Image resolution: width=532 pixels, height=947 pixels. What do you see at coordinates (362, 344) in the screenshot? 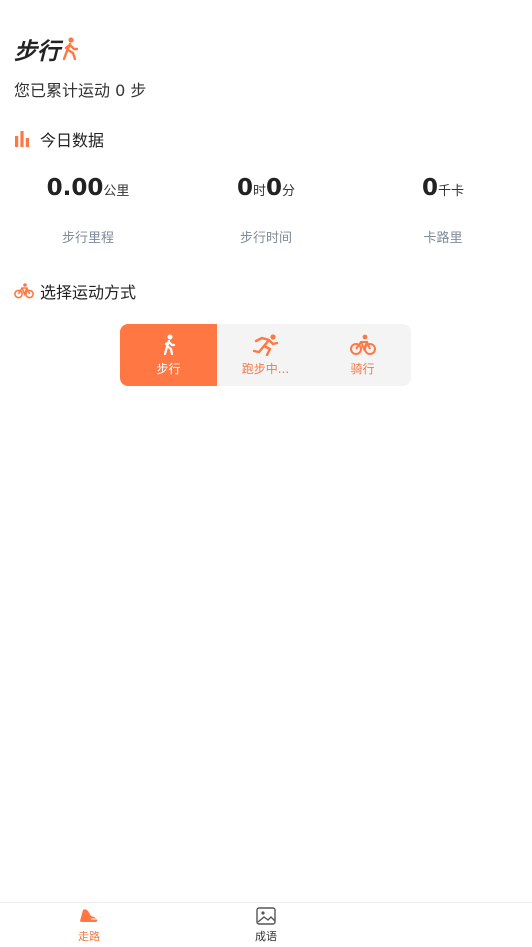
I see `cycling-icon` at bounding box center [362, 344].